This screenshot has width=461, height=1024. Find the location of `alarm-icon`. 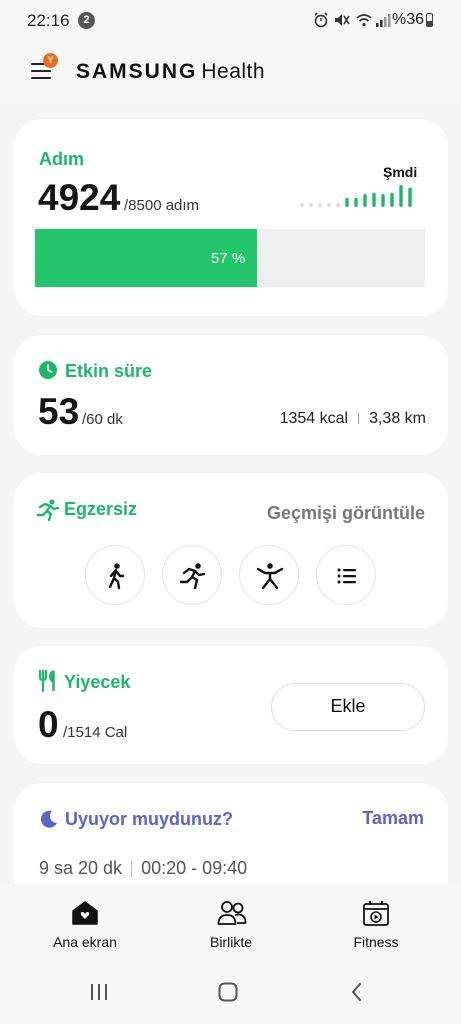

alarm-icon is located at coordinates (321, 20).